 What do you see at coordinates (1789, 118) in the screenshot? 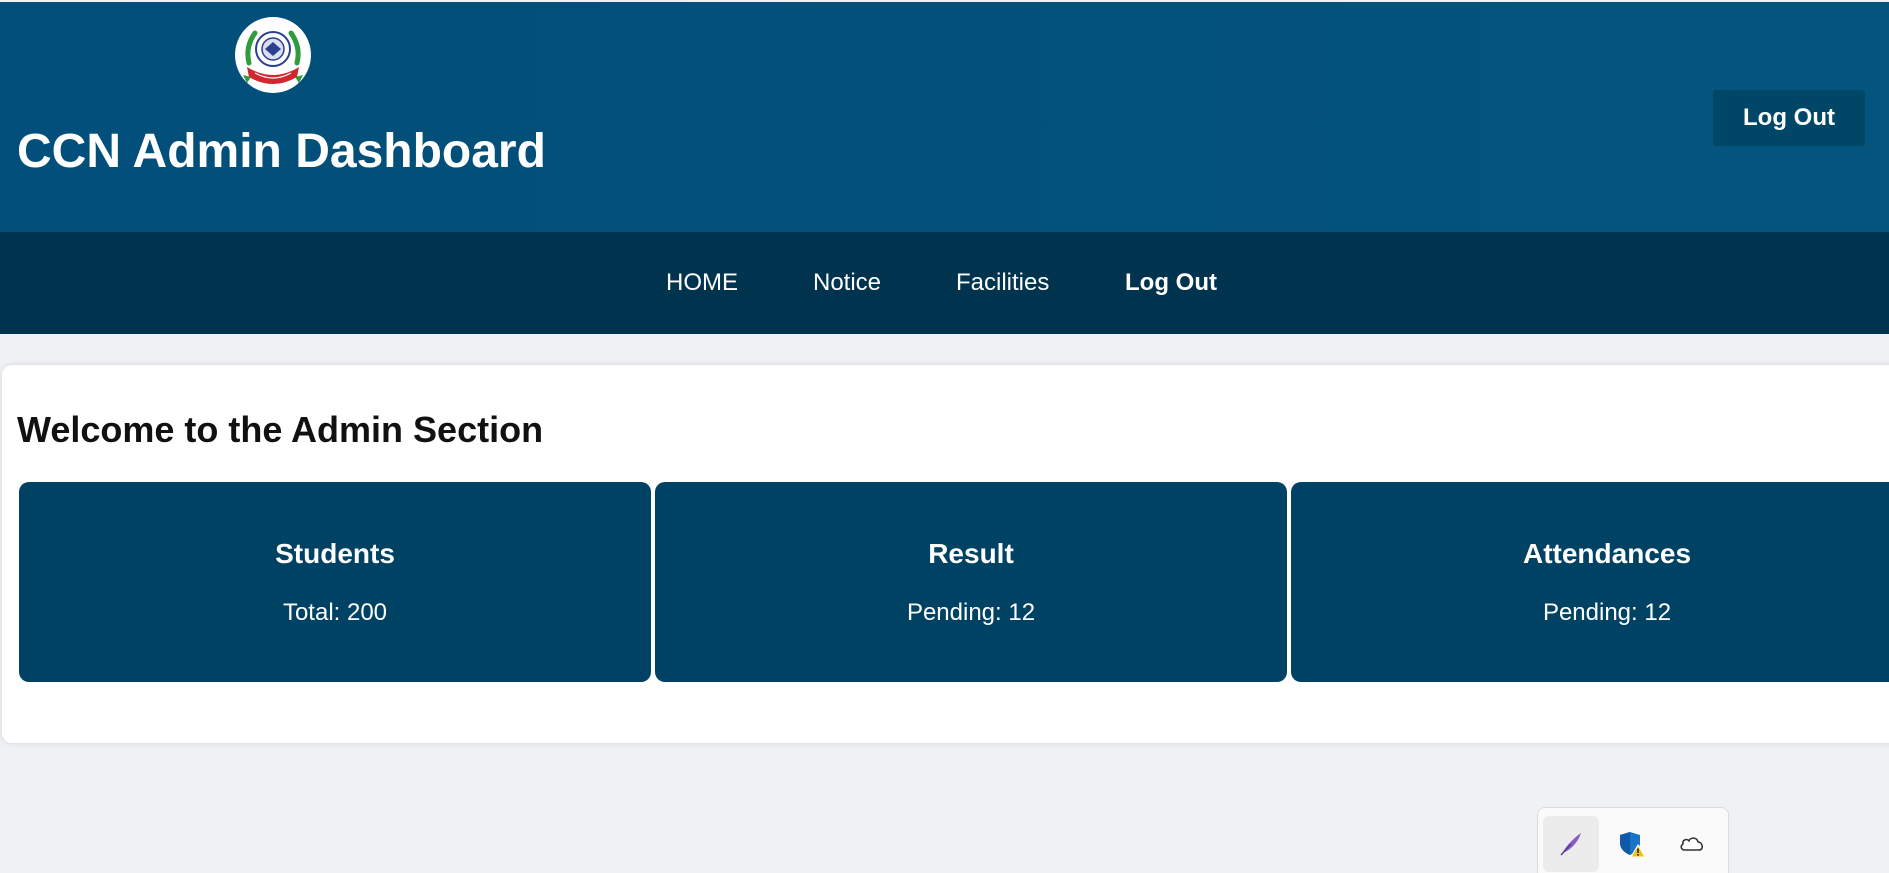
I see `header-logout-button: Log Out` at bounding box center [1789, 118].